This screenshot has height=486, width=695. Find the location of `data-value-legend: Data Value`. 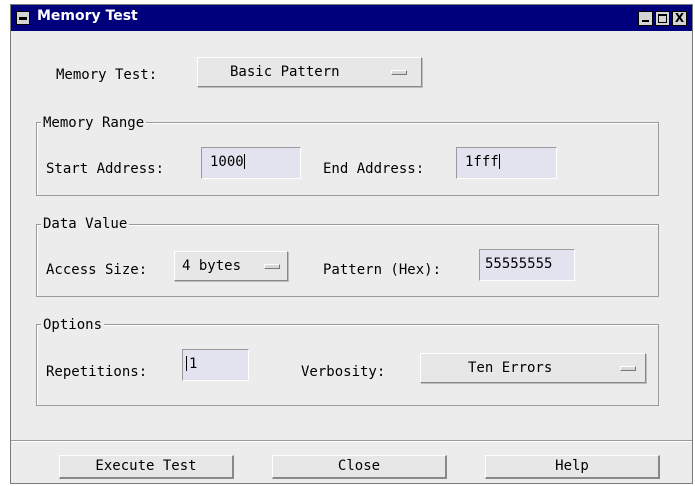

data-value-legend: Data Value is located at coordinates (85, 224).